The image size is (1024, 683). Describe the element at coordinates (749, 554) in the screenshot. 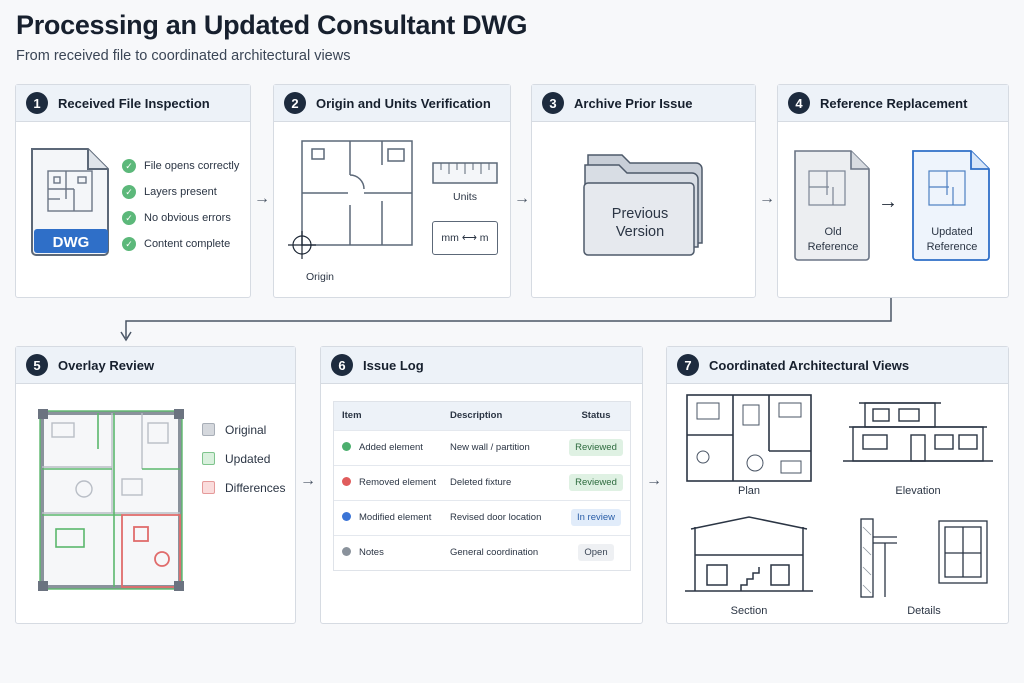

I see `section-view-drawing` at that location.